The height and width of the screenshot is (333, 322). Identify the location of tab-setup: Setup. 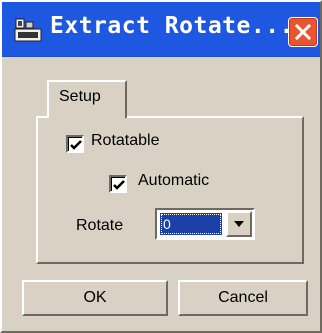
(87, 99).